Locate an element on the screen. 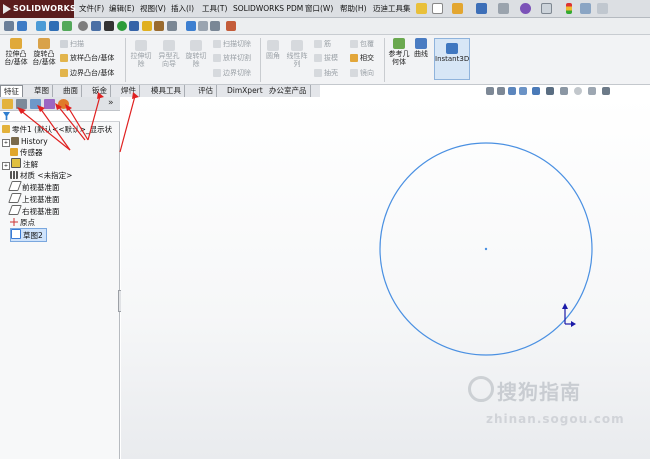 This screenshot has width=650, height=459. watermark-text: 搜狗指南 is located at coordinates (539, 392).